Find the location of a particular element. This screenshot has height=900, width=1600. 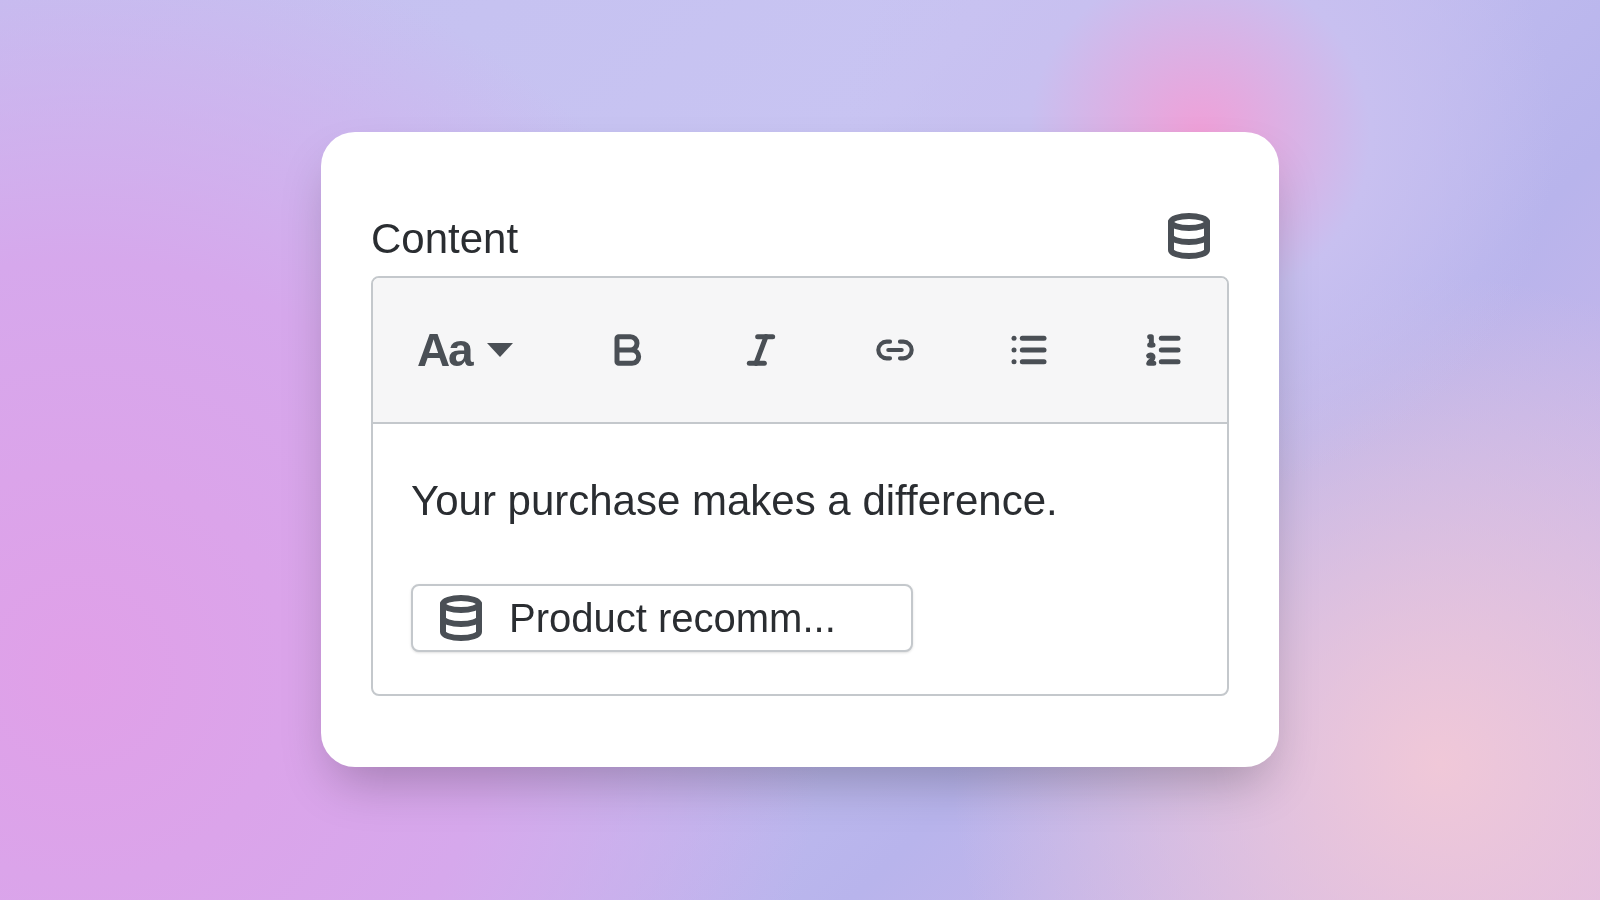

font-style-dropdown: Aa is located at coordinates (465, 349).